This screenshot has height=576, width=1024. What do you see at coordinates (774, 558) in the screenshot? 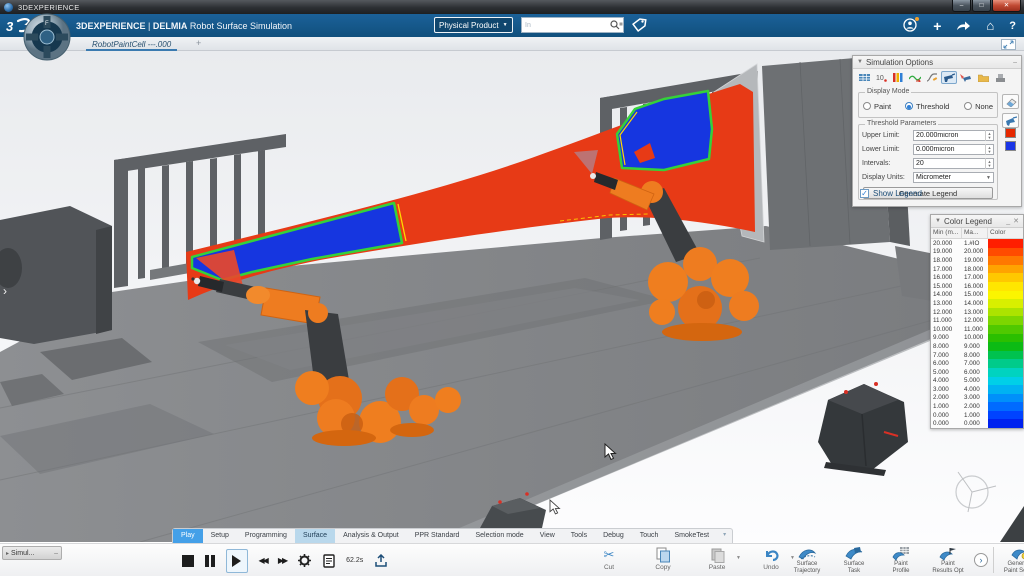
I see `undo-button: Undo ▼` at bounding box center [774, 558].